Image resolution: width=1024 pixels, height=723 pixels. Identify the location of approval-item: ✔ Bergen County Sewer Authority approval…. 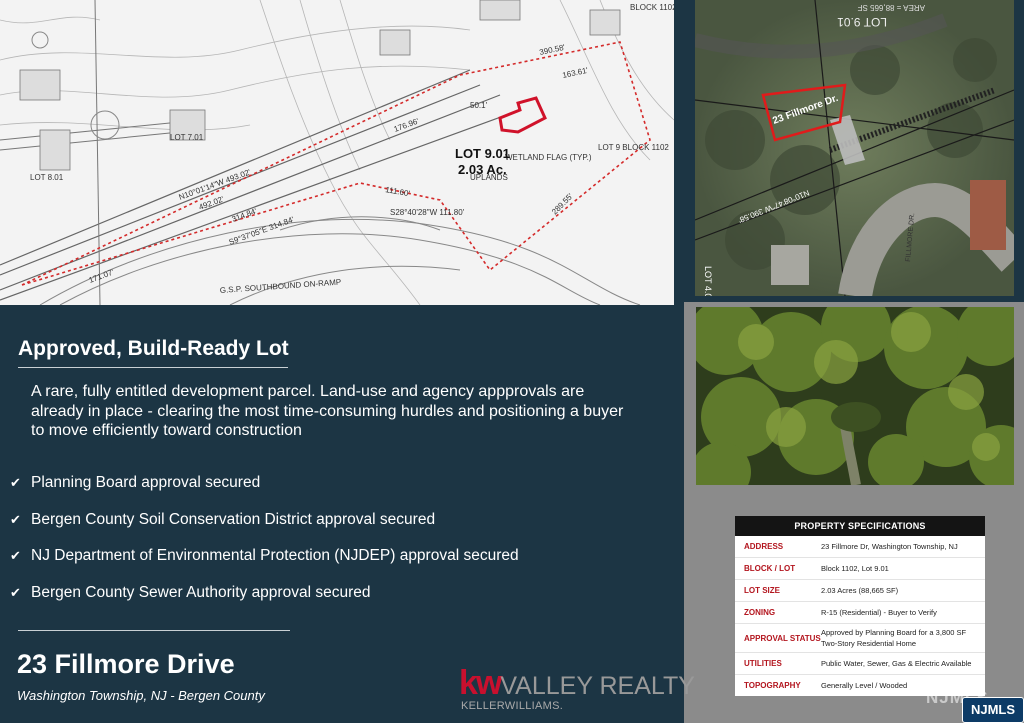
(190, 593).